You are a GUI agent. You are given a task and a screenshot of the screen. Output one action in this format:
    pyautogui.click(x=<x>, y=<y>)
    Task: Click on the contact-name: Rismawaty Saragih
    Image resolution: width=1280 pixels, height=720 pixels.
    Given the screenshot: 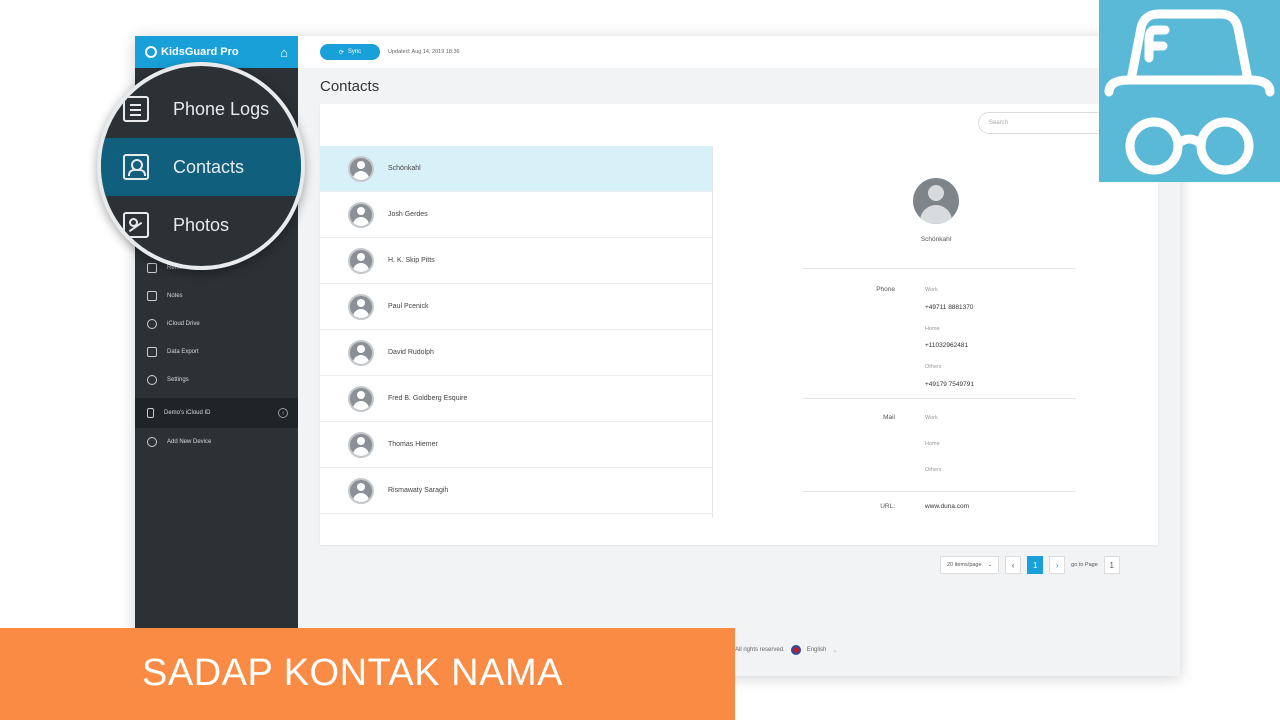 What is the action you would take?
    pyautogui.click(x=418, y=490)
    